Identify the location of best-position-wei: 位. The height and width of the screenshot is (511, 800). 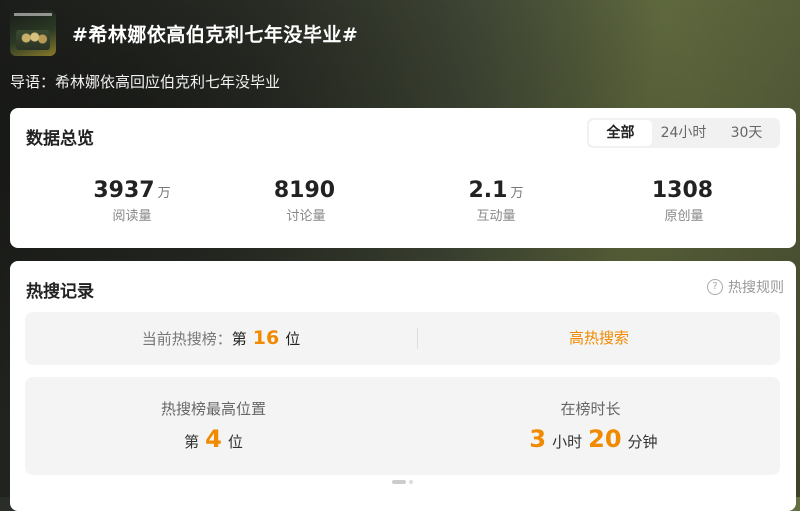
(235, 442).